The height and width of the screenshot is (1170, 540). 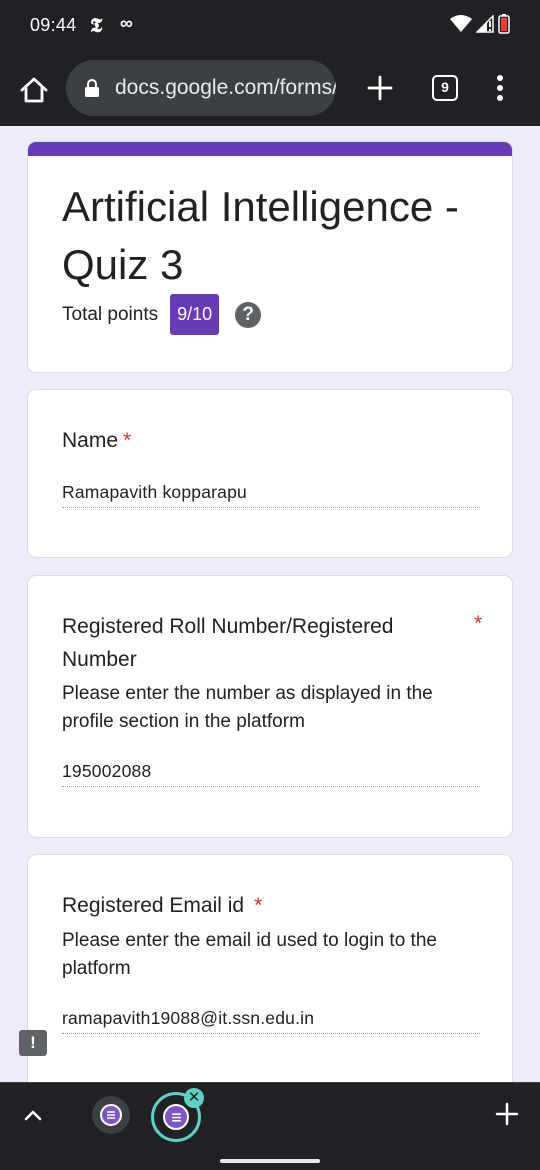 What do you see at coordinates (126, 23) in the screenshot?
I see `infinity-notification-icon: ∞` at bounding box center [126, 23].